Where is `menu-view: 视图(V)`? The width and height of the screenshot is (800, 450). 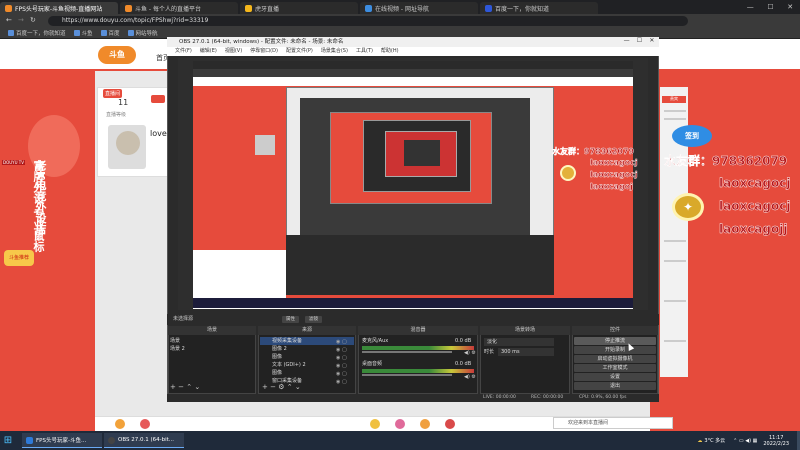 menu-view: 视图(V) is located at coordinates (233, 51).